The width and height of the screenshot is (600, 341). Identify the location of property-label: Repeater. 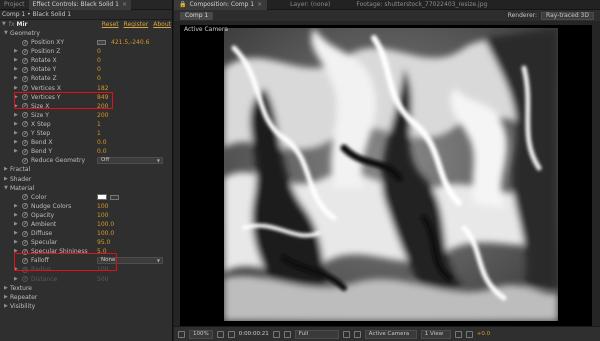
(24, 297).